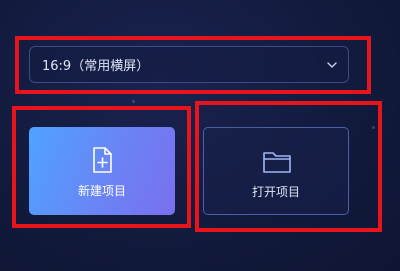 This screenshot has height=271, width=400. I want to click on folder-icon, so click(277, 162).